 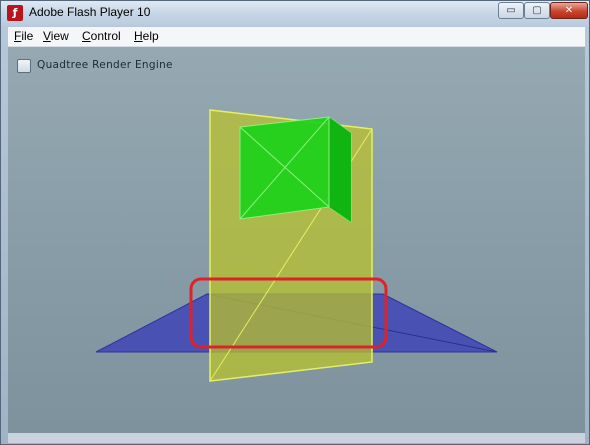 What do you see at coordinates (295, 13) in the screenshot?
I see `title-bar: ƒ Adobe Flash Player 10 ▭ ▢ ✕` at bounding box center [295, 13].